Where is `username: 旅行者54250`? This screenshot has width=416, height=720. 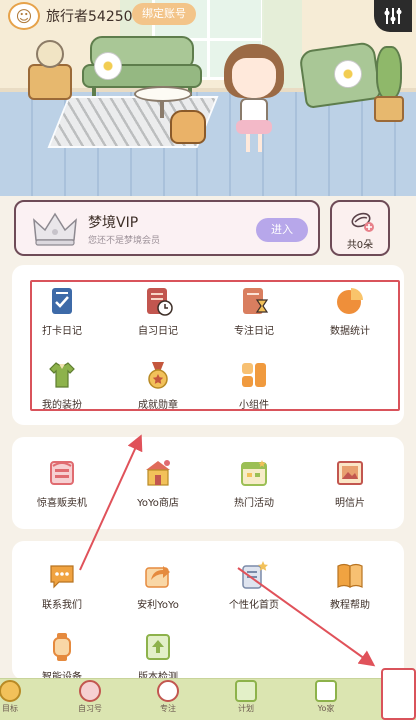
username: 旅行者54250 is located at coordinates (89, 17).